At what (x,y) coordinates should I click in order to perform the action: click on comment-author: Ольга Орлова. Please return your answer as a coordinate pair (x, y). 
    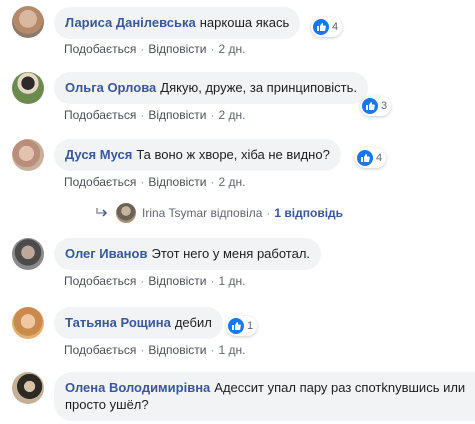
    Looking at the image, I should click on (110, 87).